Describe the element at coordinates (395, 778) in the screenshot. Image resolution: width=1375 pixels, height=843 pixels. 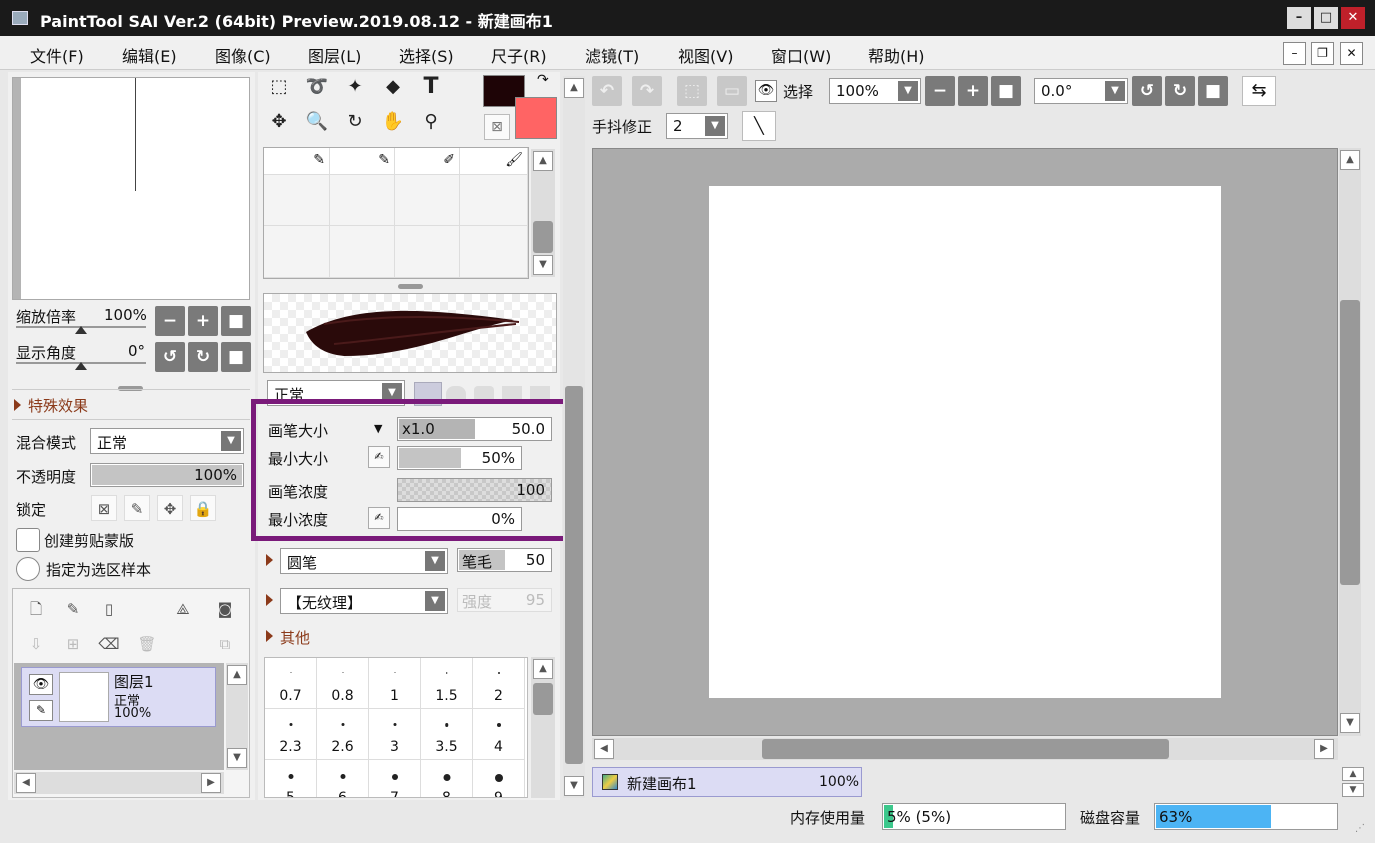
I see `brush-size-cell: 7` at that location.